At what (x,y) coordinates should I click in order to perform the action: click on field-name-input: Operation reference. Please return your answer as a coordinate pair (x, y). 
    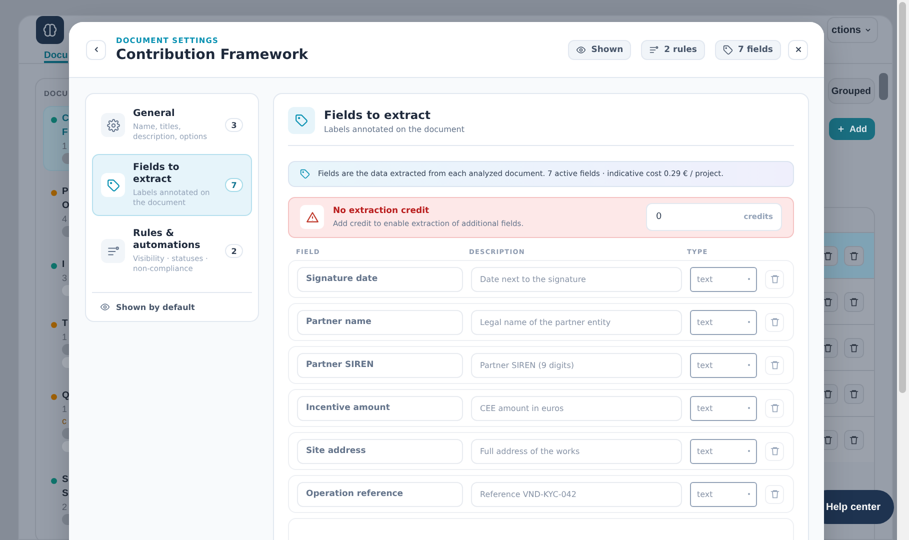
    Looking at the image, I should click on (380, 494).